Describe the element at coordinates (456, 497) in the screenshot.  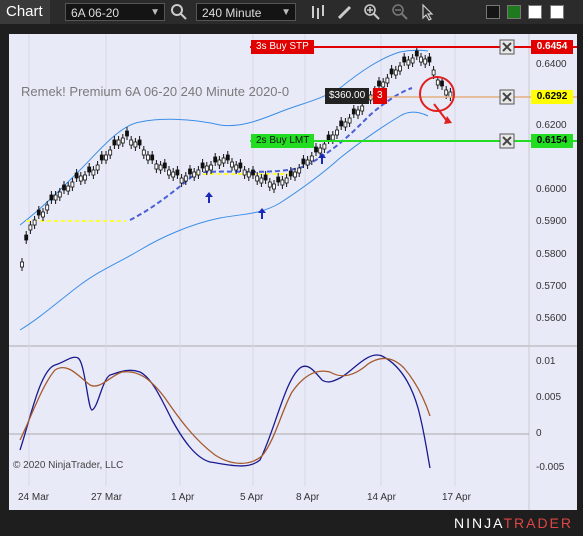
I see `x-tick: 17 Apr` at that location.